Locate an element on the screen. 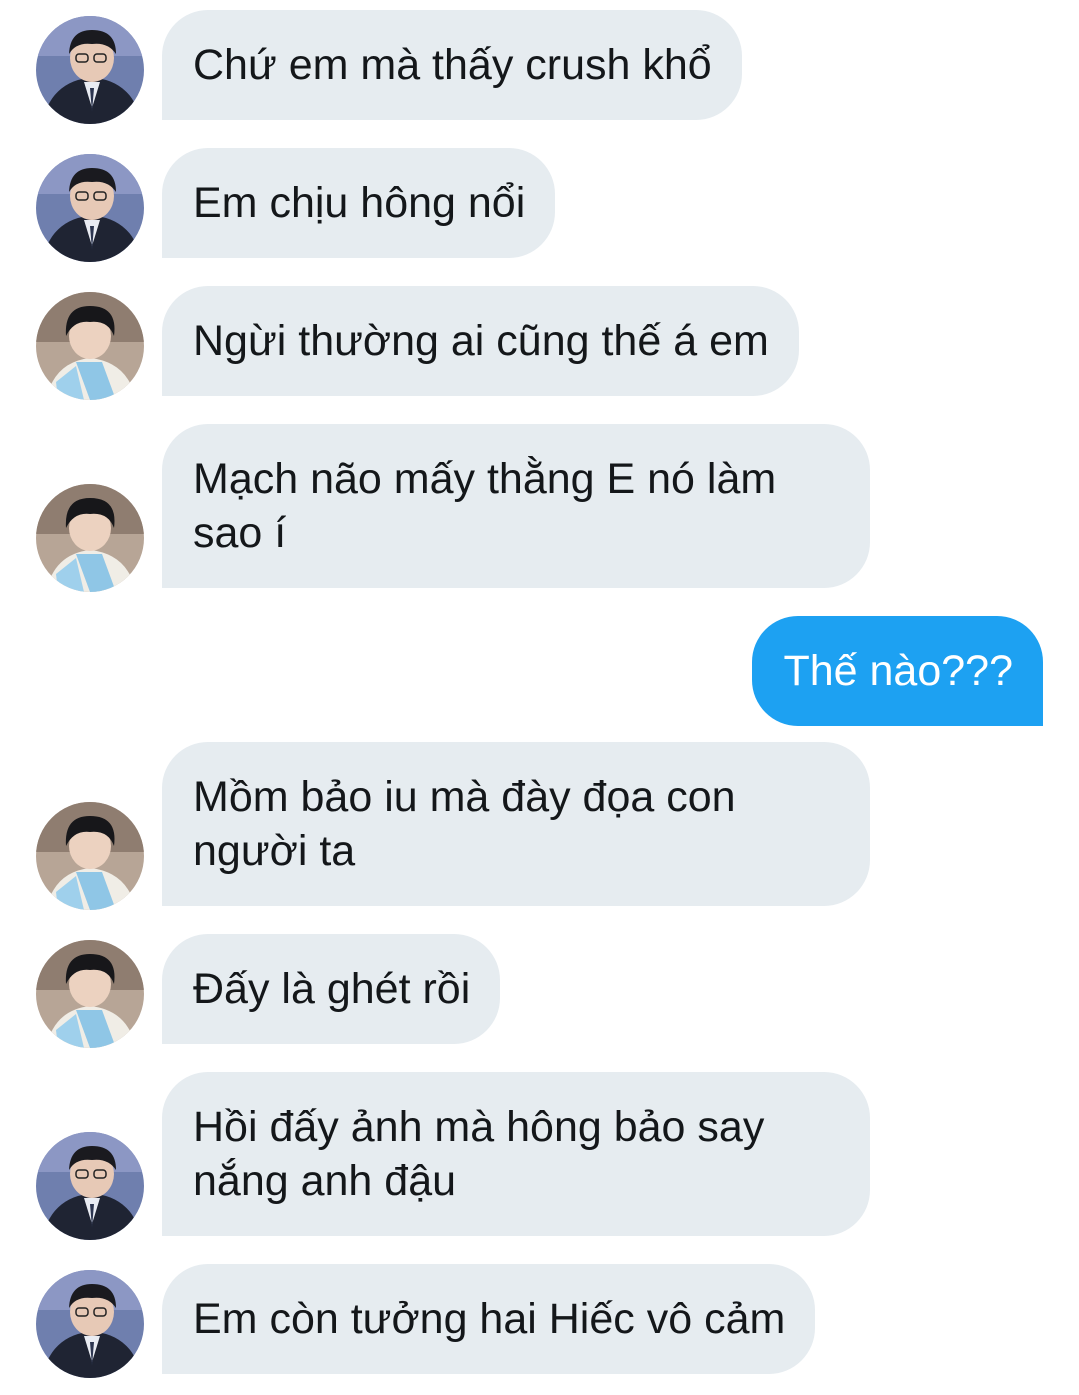  message-bubble-outgoing: Thế nào??? is located at coordinates (897, 671).